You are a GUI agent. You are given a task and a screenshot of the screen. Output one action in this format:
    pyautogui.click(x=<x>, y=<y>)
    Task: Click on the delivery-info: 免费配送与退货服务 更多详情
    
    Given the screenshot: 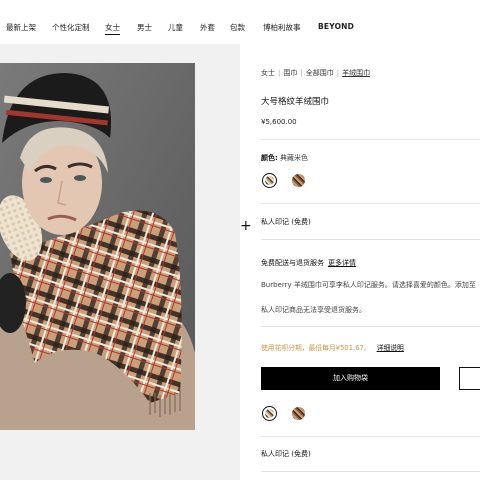 What is the action you would take?
    pyautogui.click(x=308, y=263)
    